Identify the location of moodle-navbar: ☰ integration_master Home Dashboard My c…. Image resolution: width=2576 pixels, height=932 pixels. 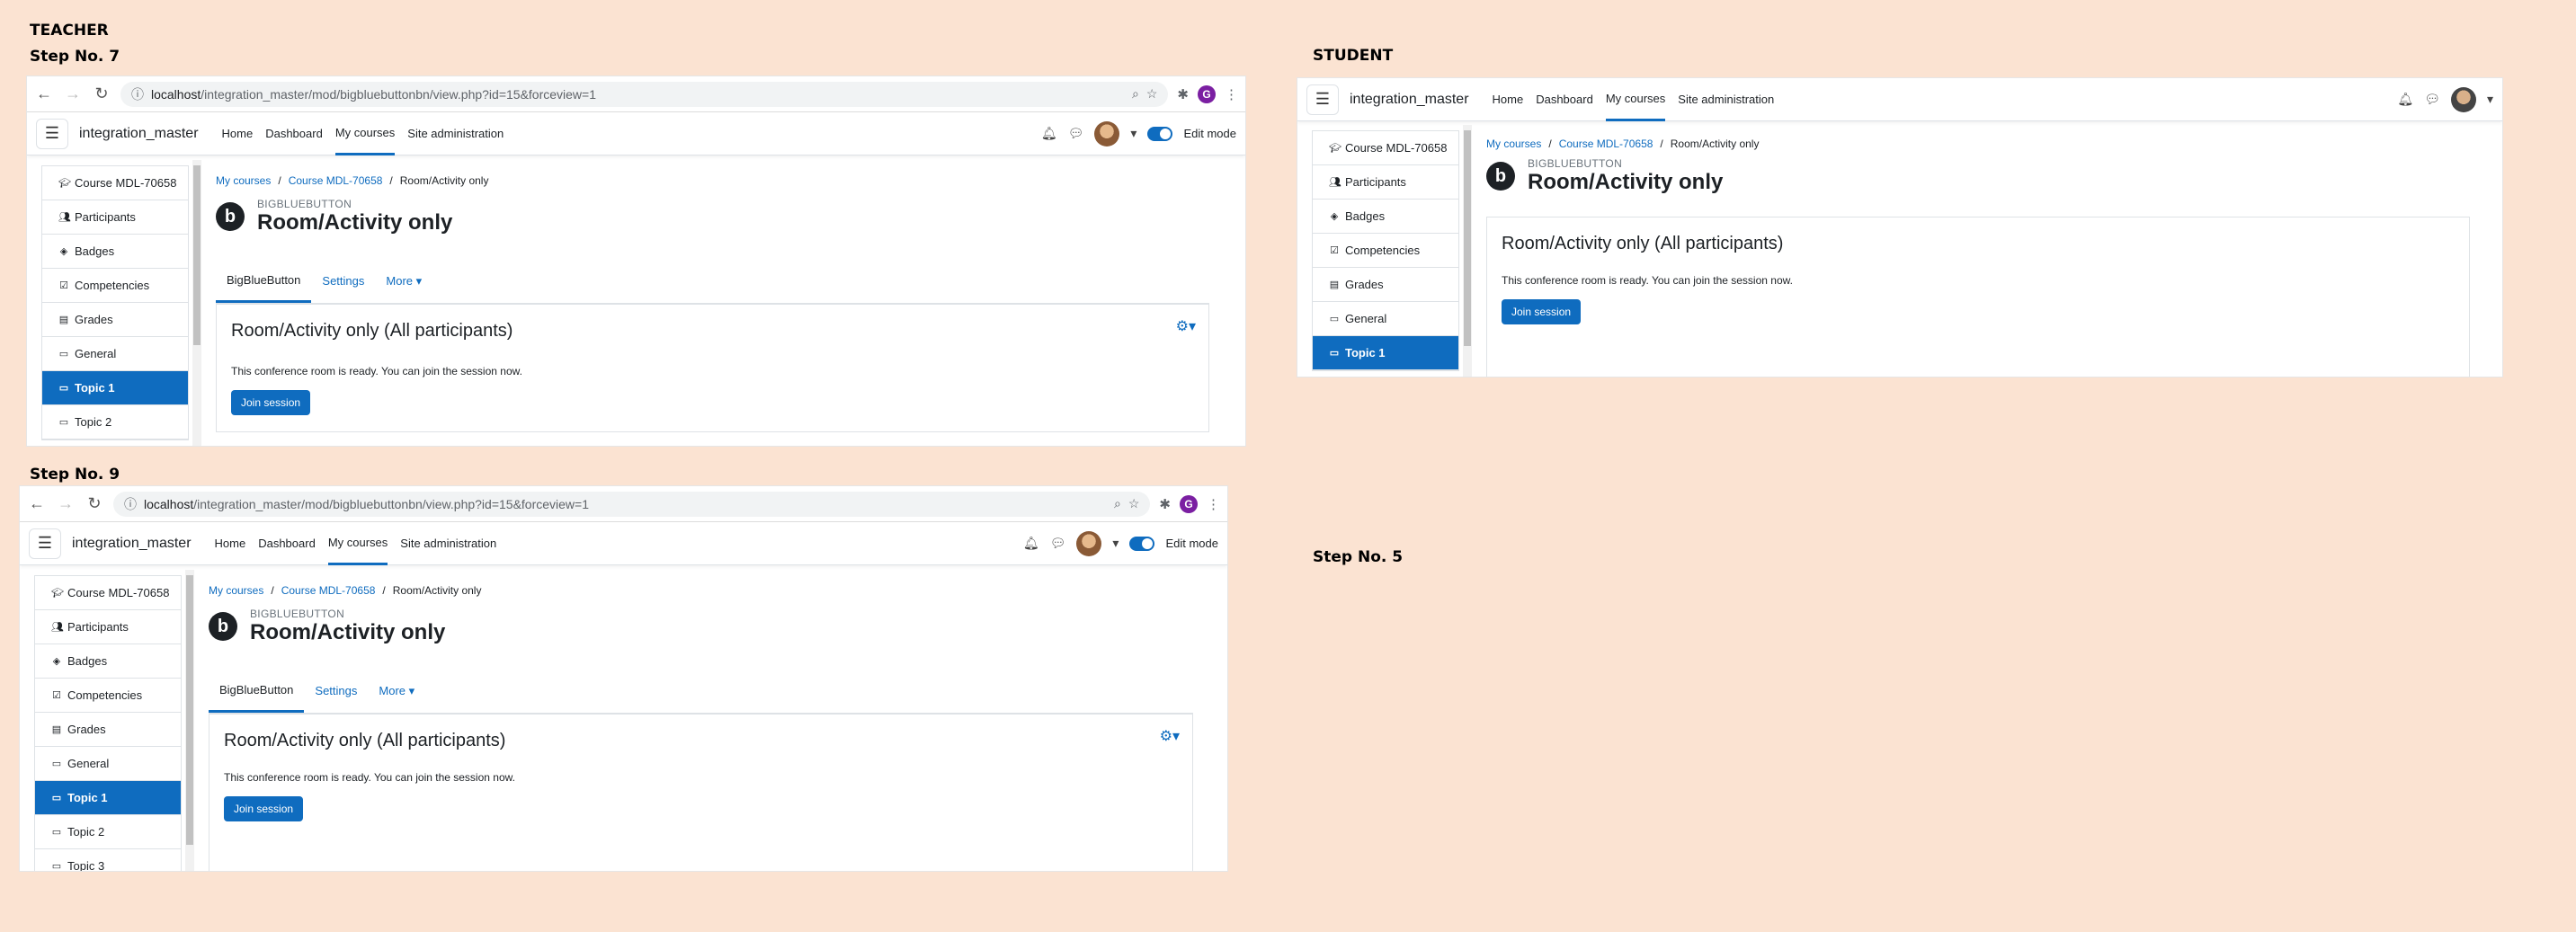
(1900, 99).